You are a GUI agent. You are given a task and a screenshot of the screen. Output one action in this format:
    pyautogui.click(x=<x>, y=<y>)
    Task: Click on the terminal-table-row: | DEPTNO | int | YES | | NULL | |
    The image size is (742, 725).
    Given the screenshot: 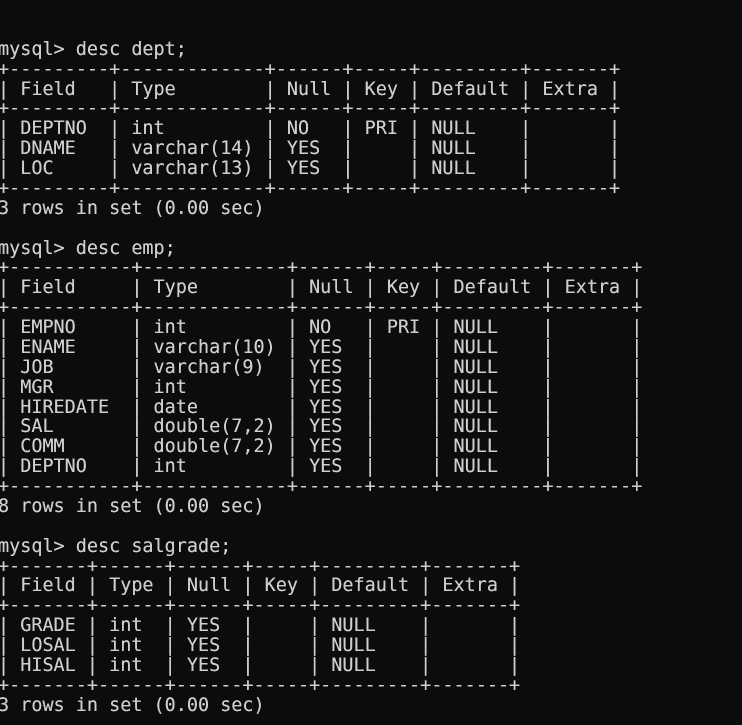 What is the action you would take?
    pyautogui.click(x=321, y=467)
    